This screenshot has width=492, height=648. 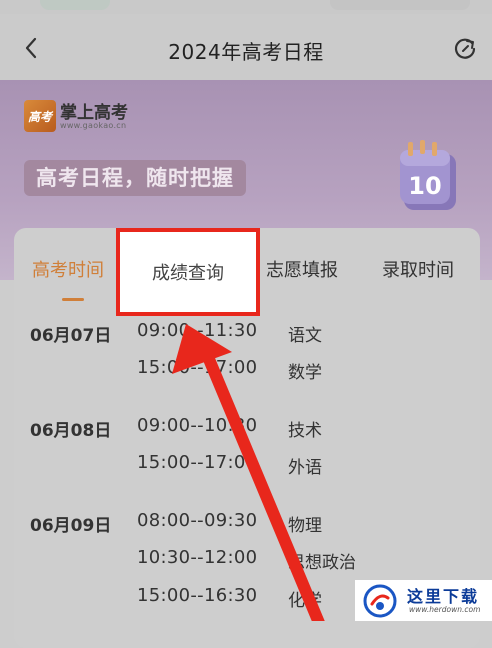 What do you see at coordinates (380, 601) in the screenshot?
I see `site-logo-icon` at bounding box center [380, 601].